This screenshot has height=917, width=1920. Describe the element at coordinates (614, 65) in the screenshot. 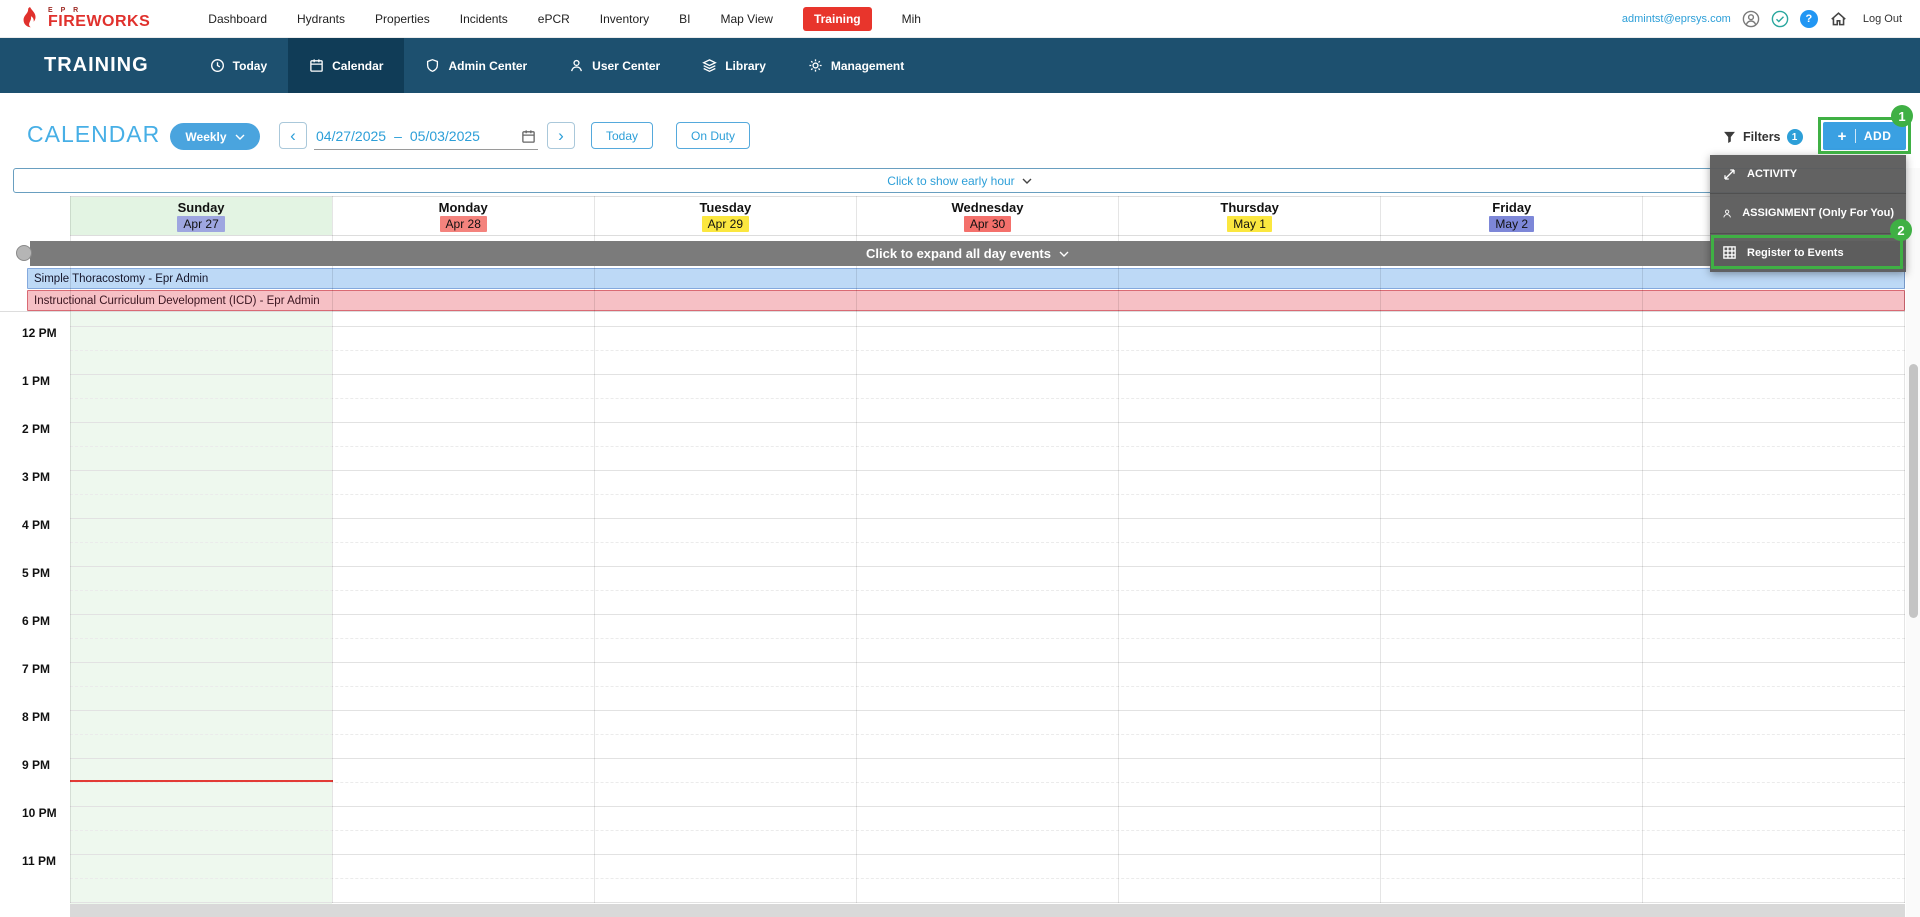

I see `tab-user-center: User Center` at that location.